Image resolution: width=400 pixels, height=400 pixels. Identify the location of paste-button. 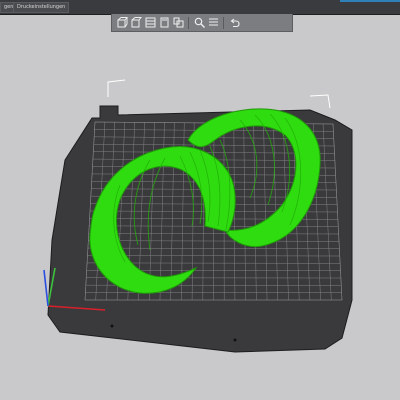
(178, 23).